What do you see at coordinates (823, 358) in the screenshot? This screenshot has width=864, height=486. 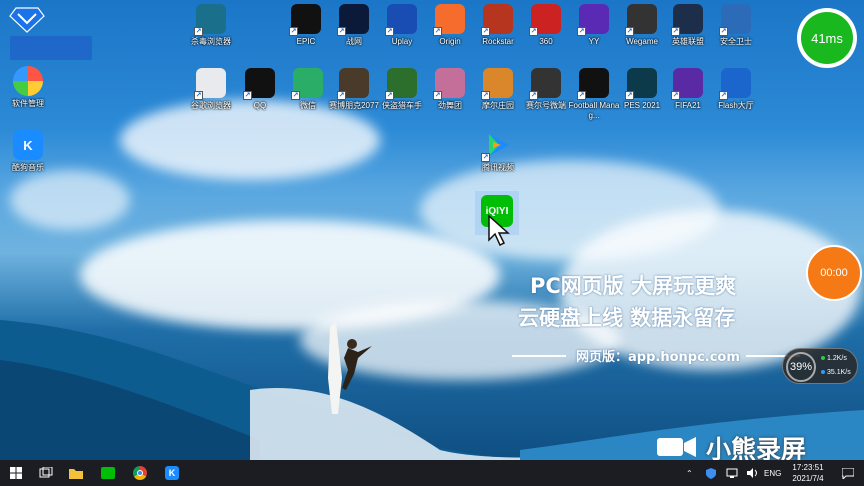 I see `upload-dot-icon` at bounding box center [823, 358].